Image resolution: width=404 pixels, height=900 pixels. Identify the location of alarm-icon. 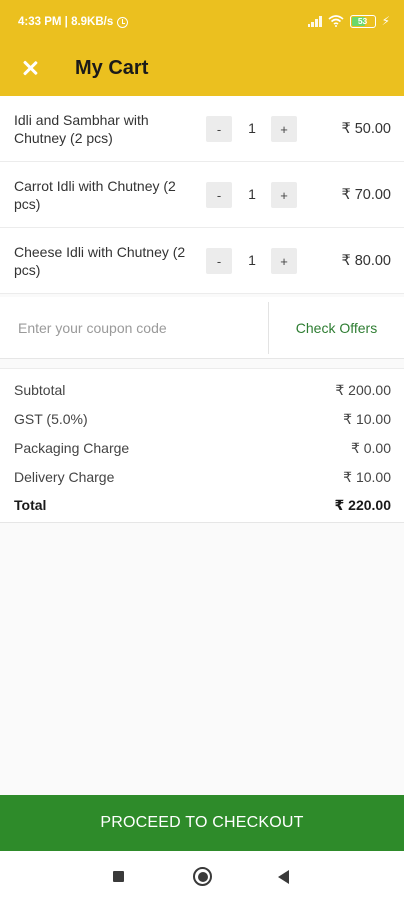
(123, 22).